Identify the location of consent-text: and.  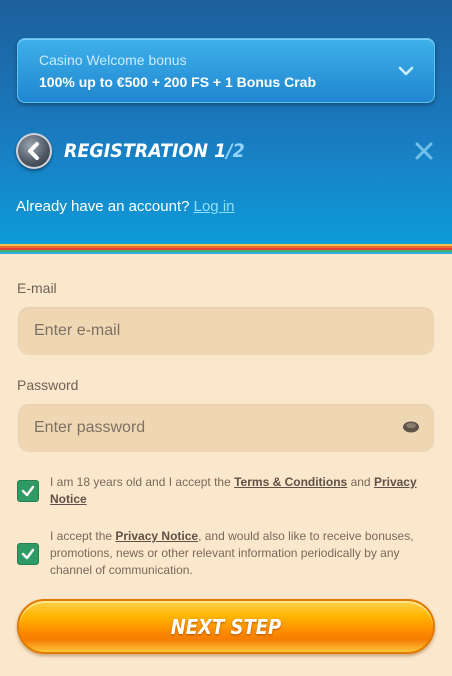
(360, 482).